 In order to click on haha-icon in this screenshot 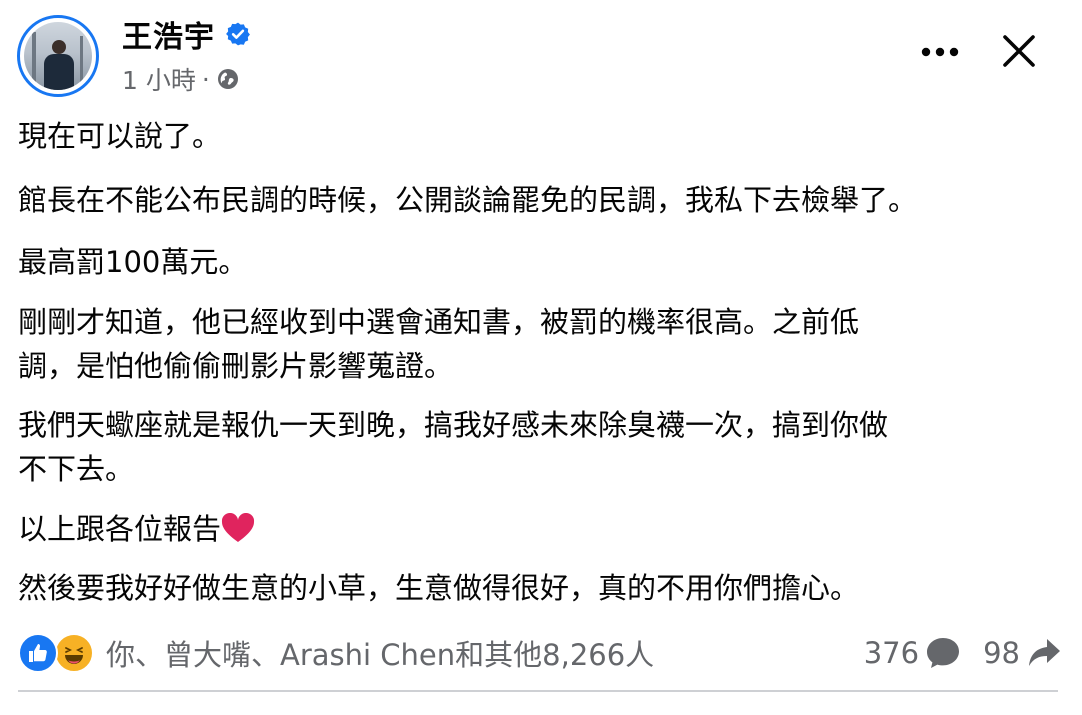, I will do `click(74, 653)`.